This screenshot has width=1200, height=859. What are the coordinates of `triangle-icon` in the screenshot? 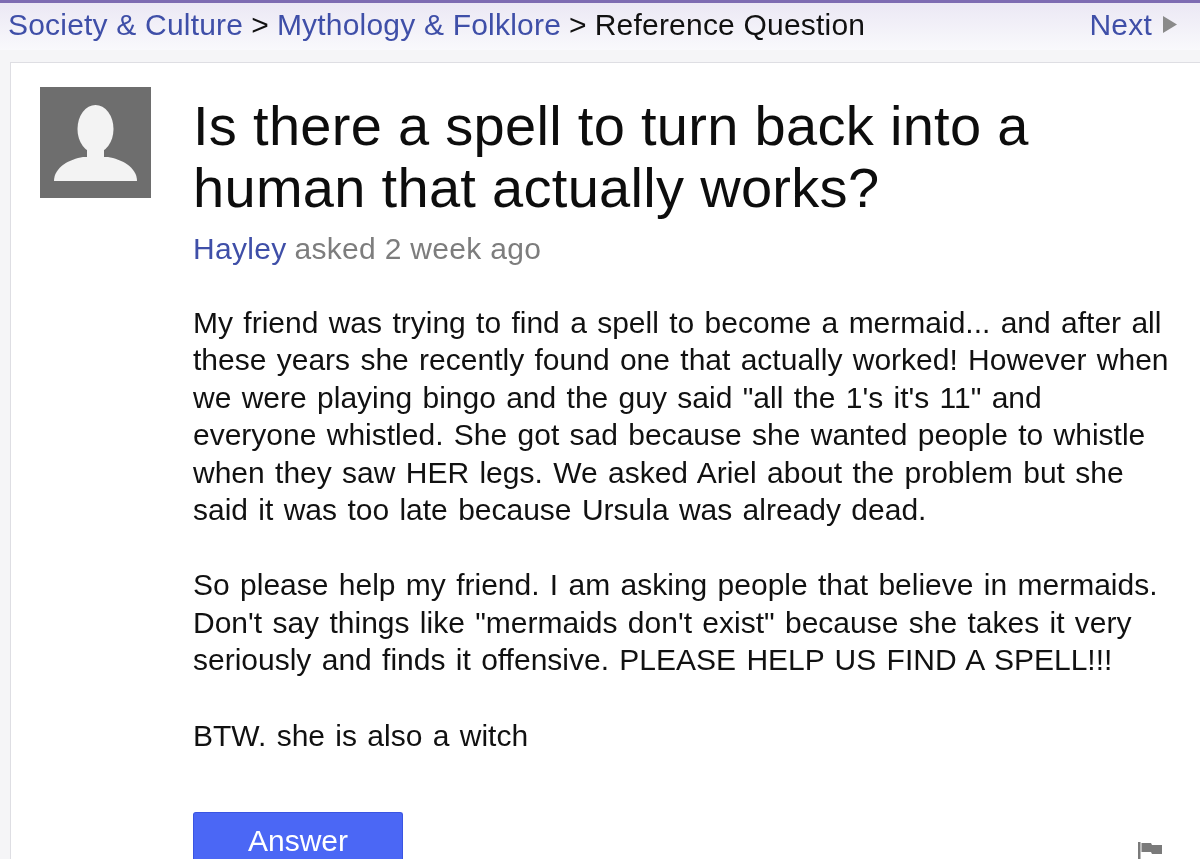 It's located at (1170, 24).